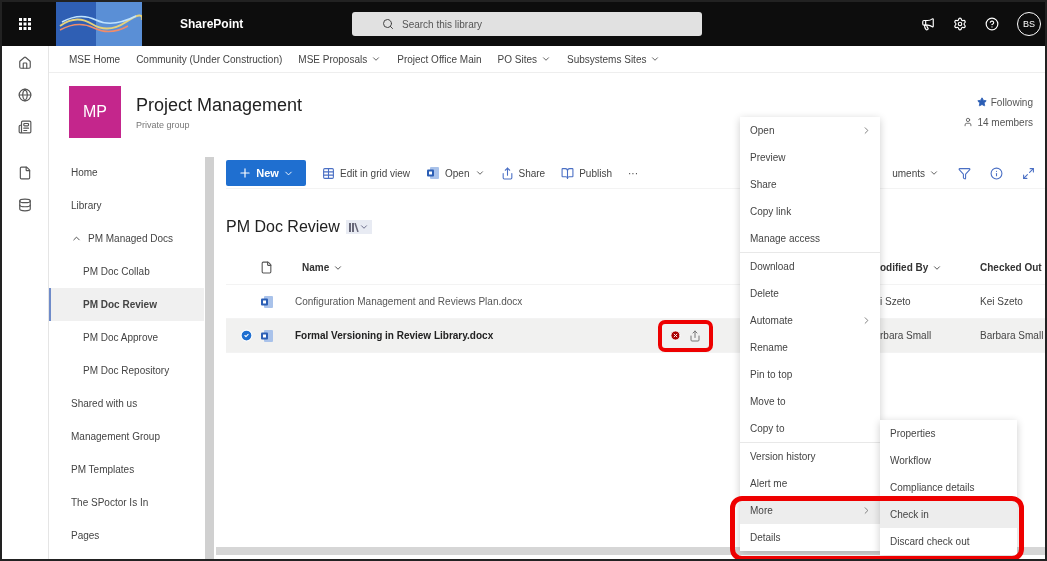 Image resolution: width=1047 pixels, height=561 pixels. I want to click on nav-item: PM Doc Review, so click(126, 304).